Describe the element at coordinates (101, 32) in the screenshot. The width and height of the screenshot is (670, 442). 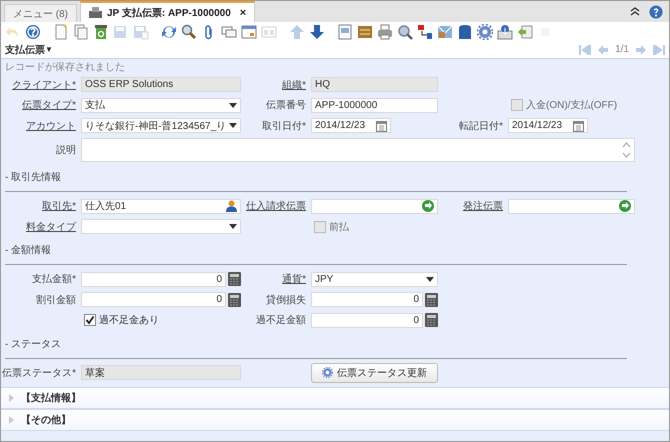
I see `trash-icon` at that location.